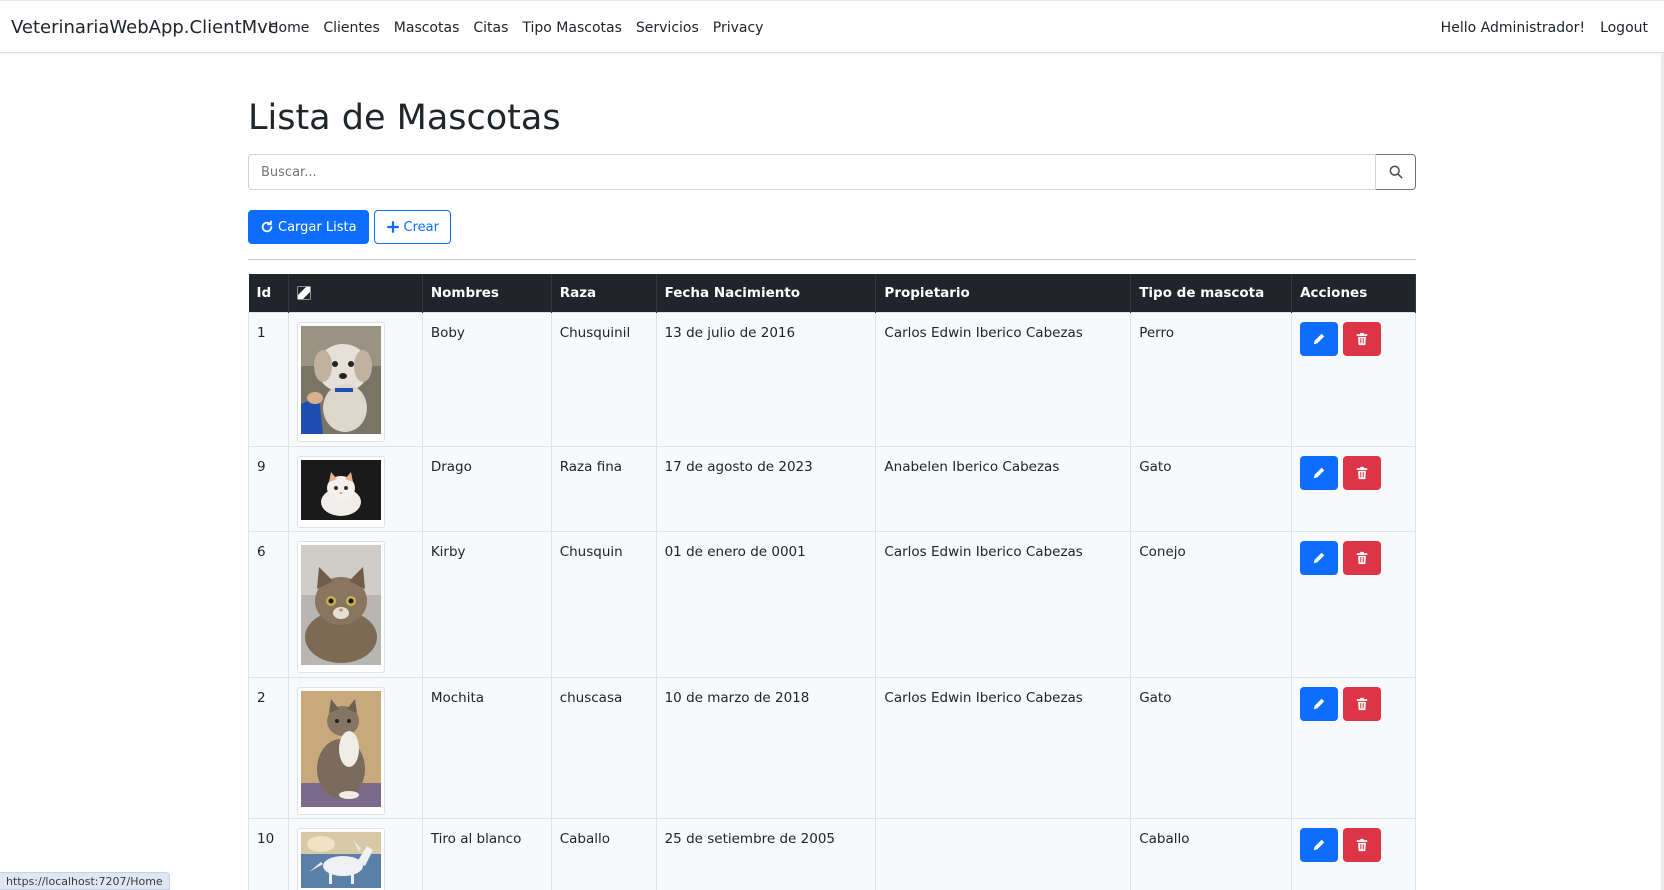 The height and width of the screenshot is (890, 1664). Describe the element at coordinates (267, 226) in the screenshot. I see `refresh-icon` at that location.